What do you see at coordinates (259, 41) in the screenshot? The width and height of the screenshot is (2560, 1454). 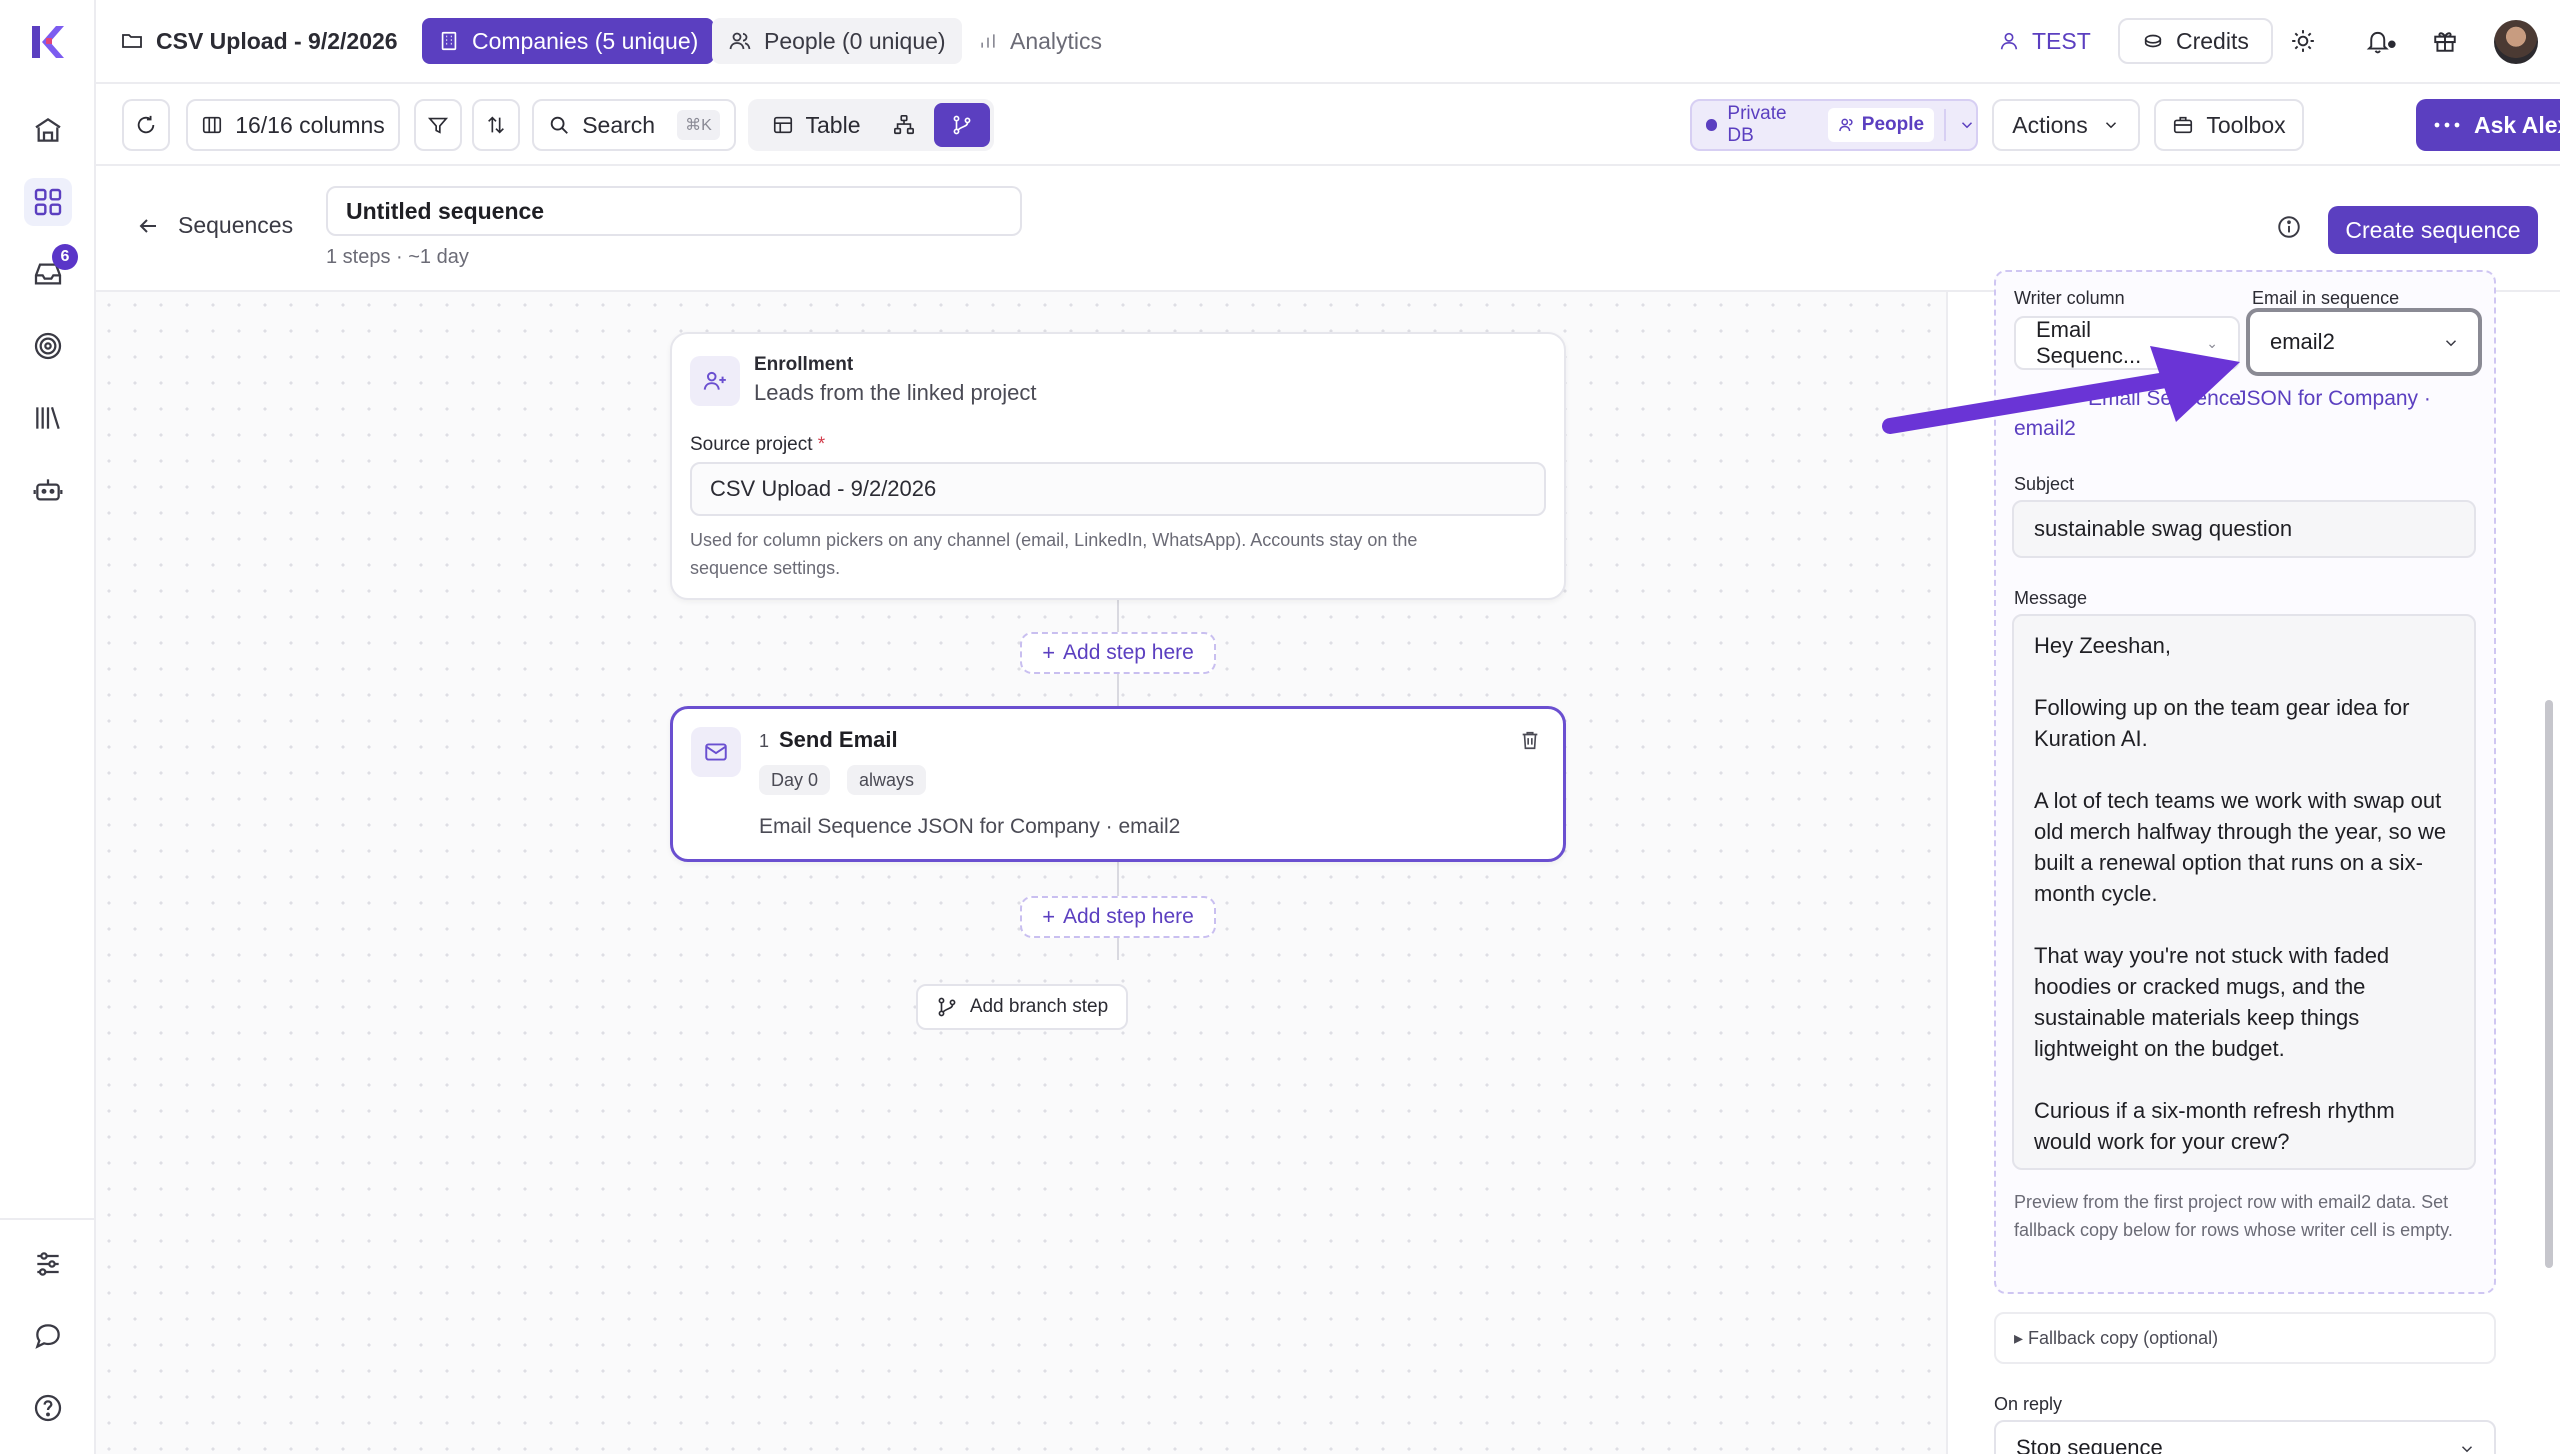 I see `project-title: CSV Upload - 9/2/2026` at bounding box center [259, 41].